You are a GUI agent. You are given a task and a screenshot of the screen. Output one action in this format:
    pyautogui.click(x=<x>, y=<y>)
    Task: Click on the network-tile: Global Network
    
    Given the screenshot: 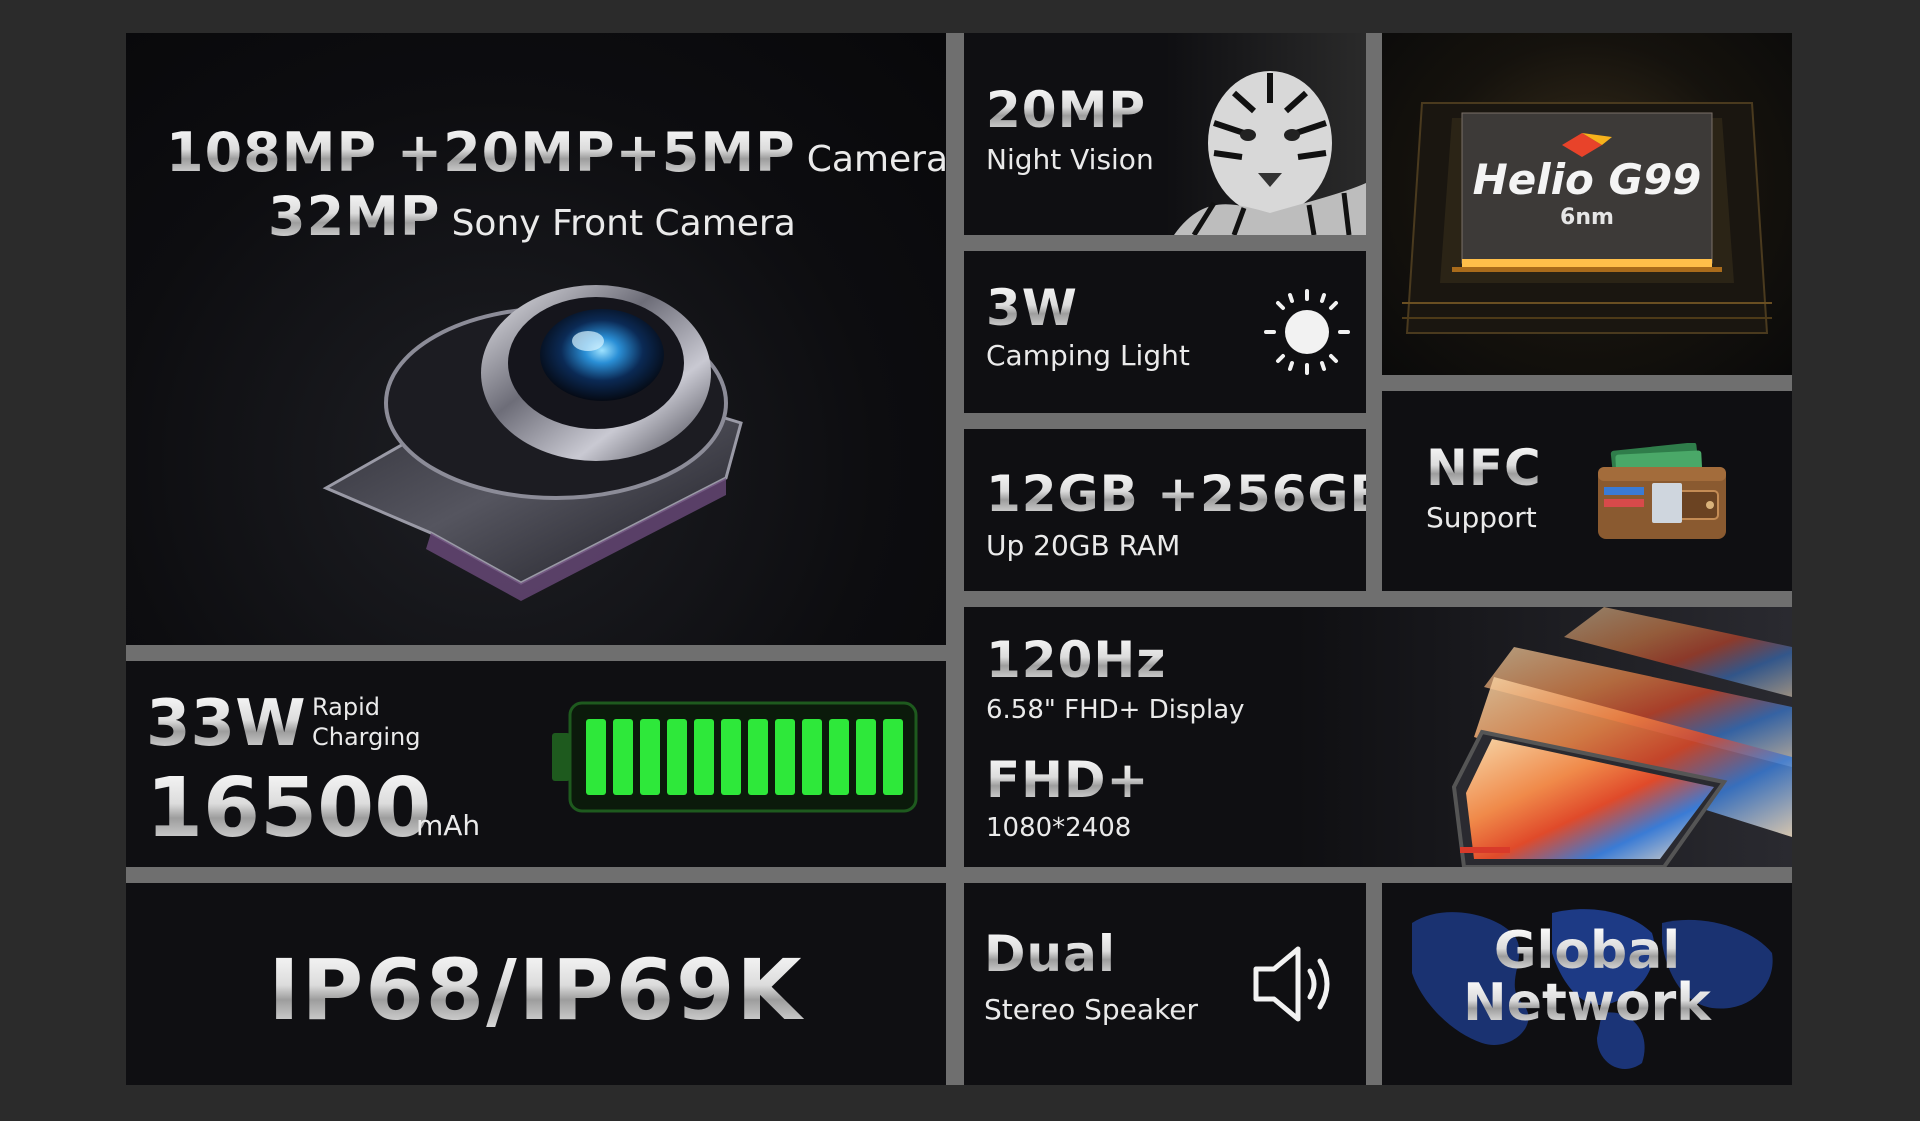 What is the action you would take?
    pyautogui.click(x=1587, y=984)
    